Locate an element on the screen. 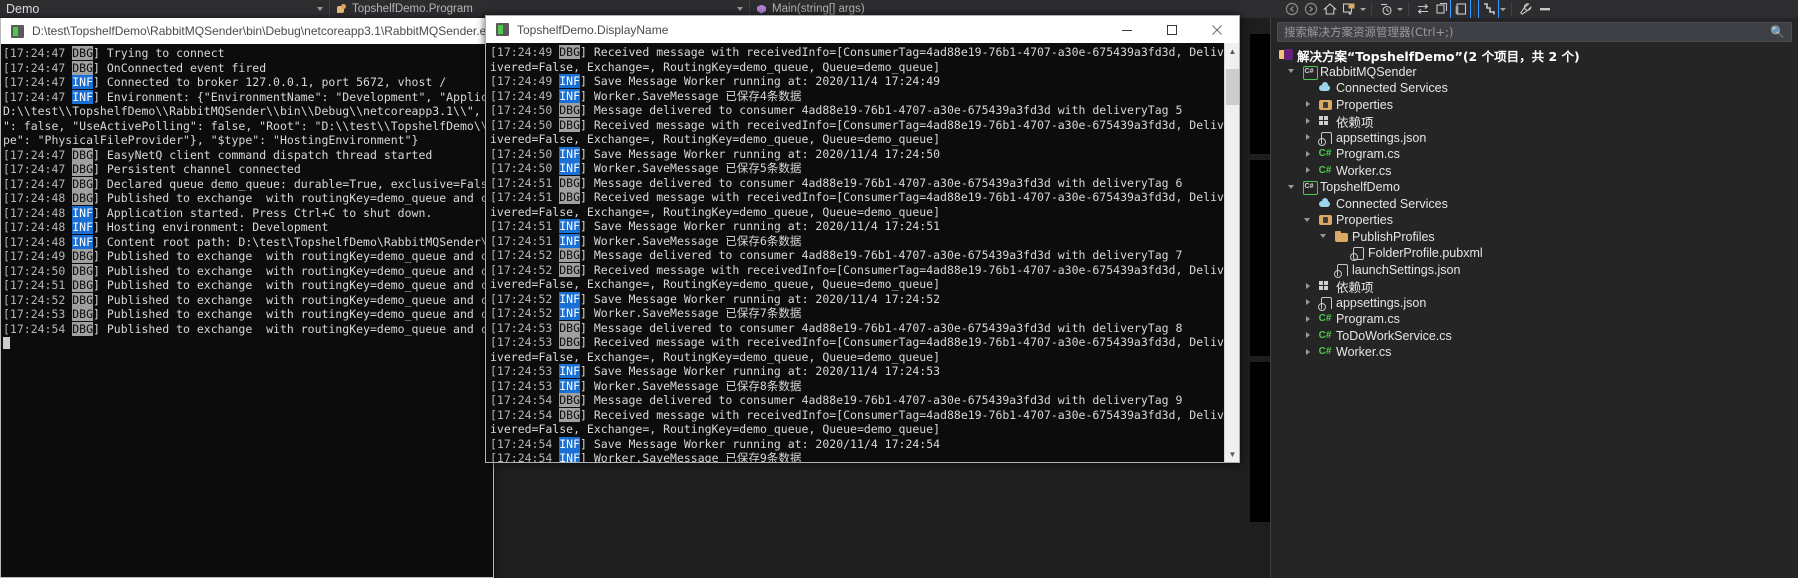 The image size is (1798, 578). scroll-up-arrow-icon: ▲ is located at coordinates (1232, 51).